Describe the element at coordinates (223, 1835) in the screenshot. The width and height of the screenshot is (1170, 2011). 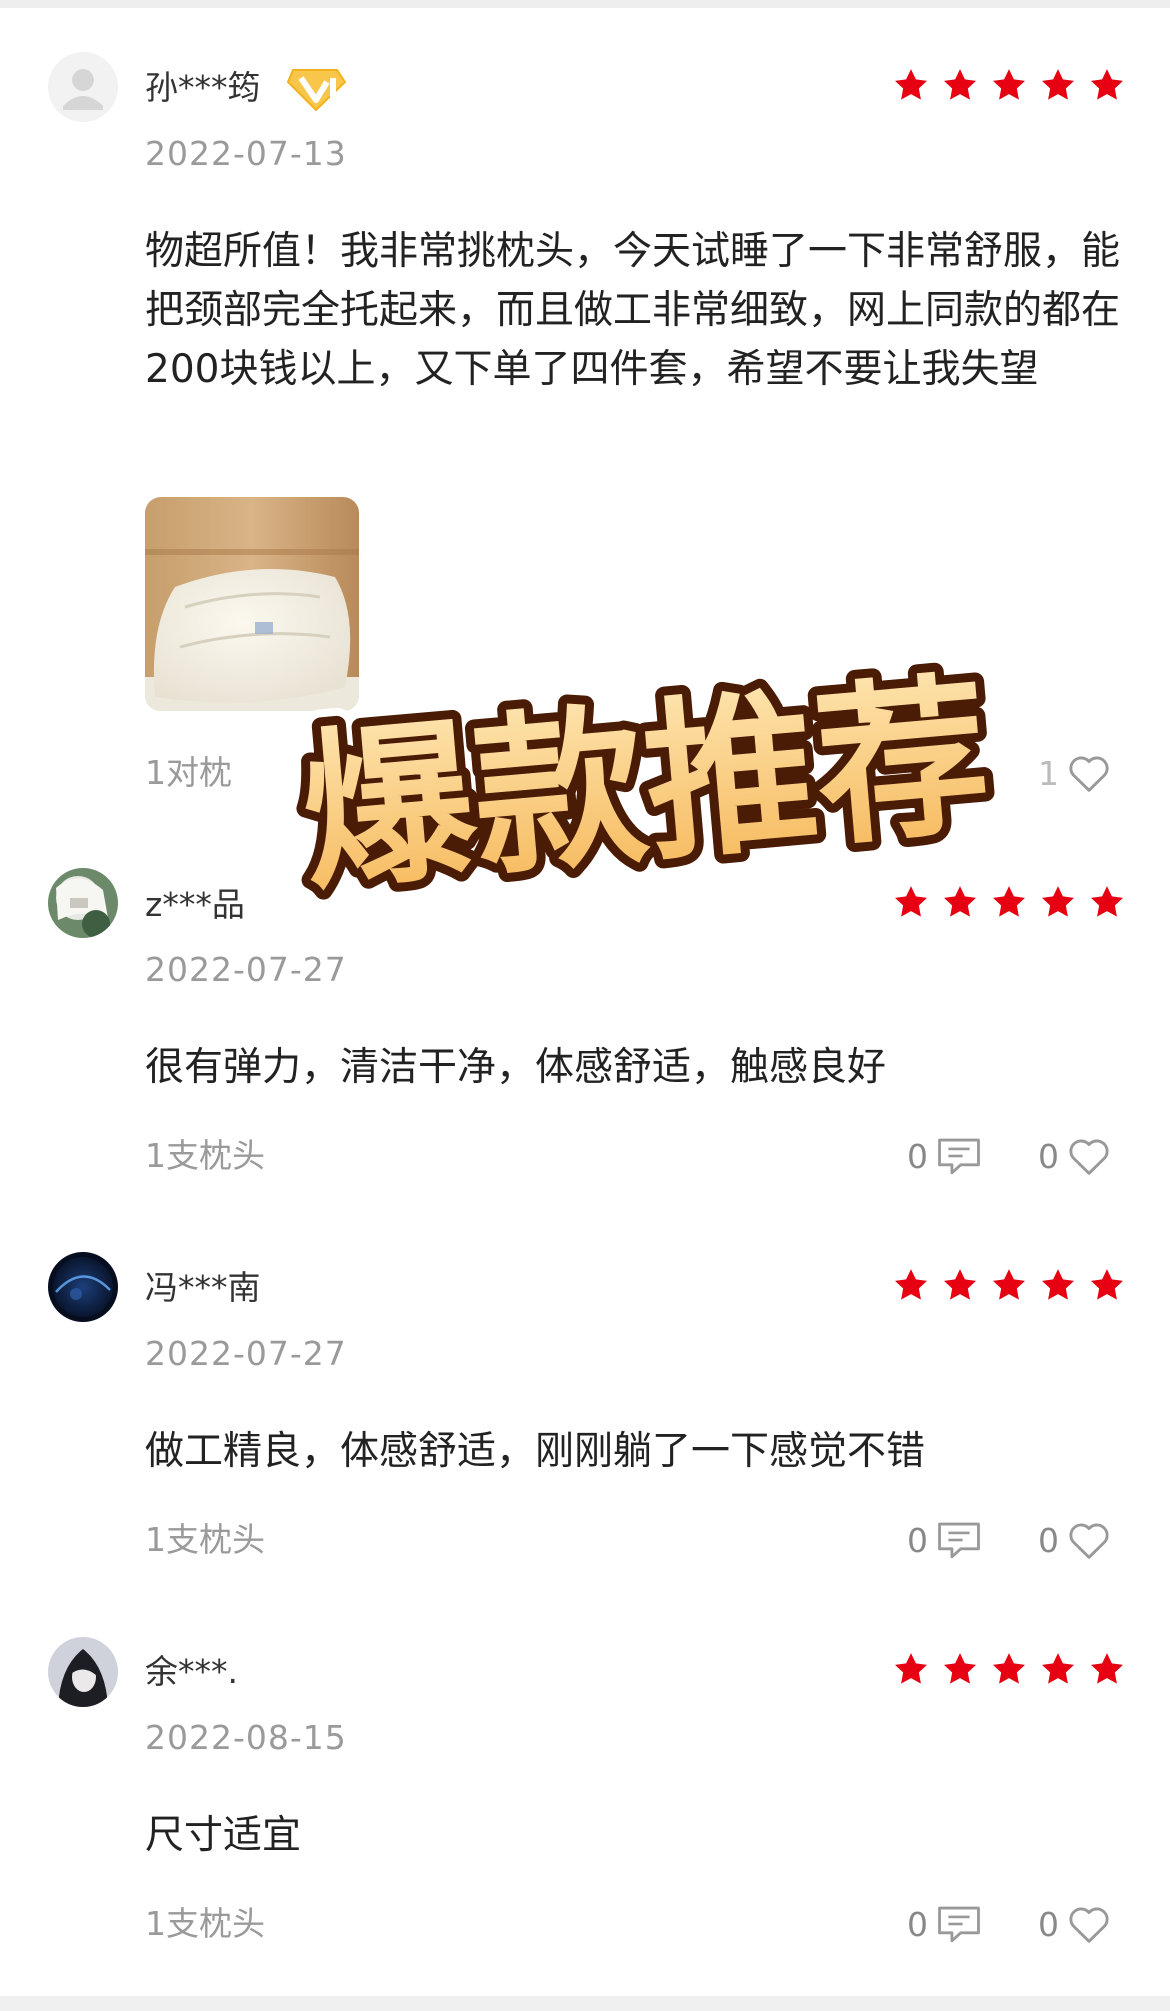
I see `review-text: 尺寸适宜` at that location.